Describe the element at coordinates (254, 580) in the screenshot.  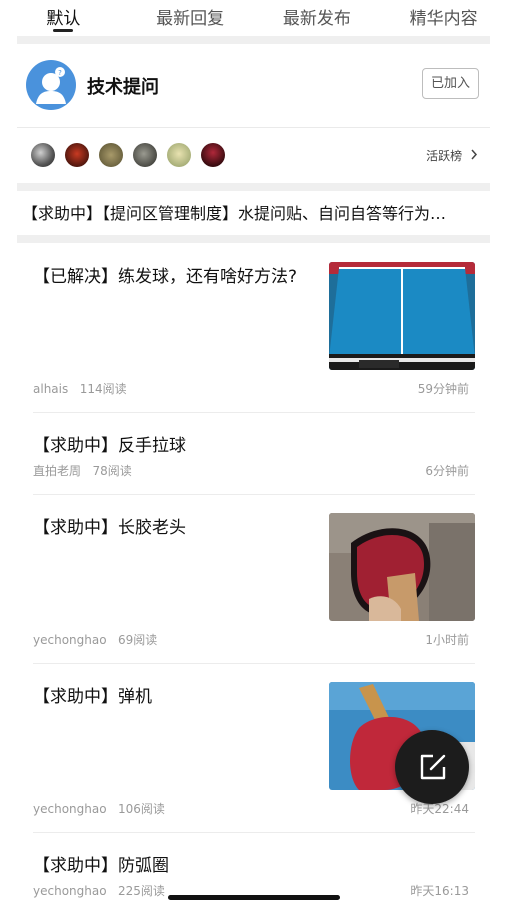
I see `post-item: 【求助中】长胶老头 yechonghao 69阅读 1小时前` at that location.